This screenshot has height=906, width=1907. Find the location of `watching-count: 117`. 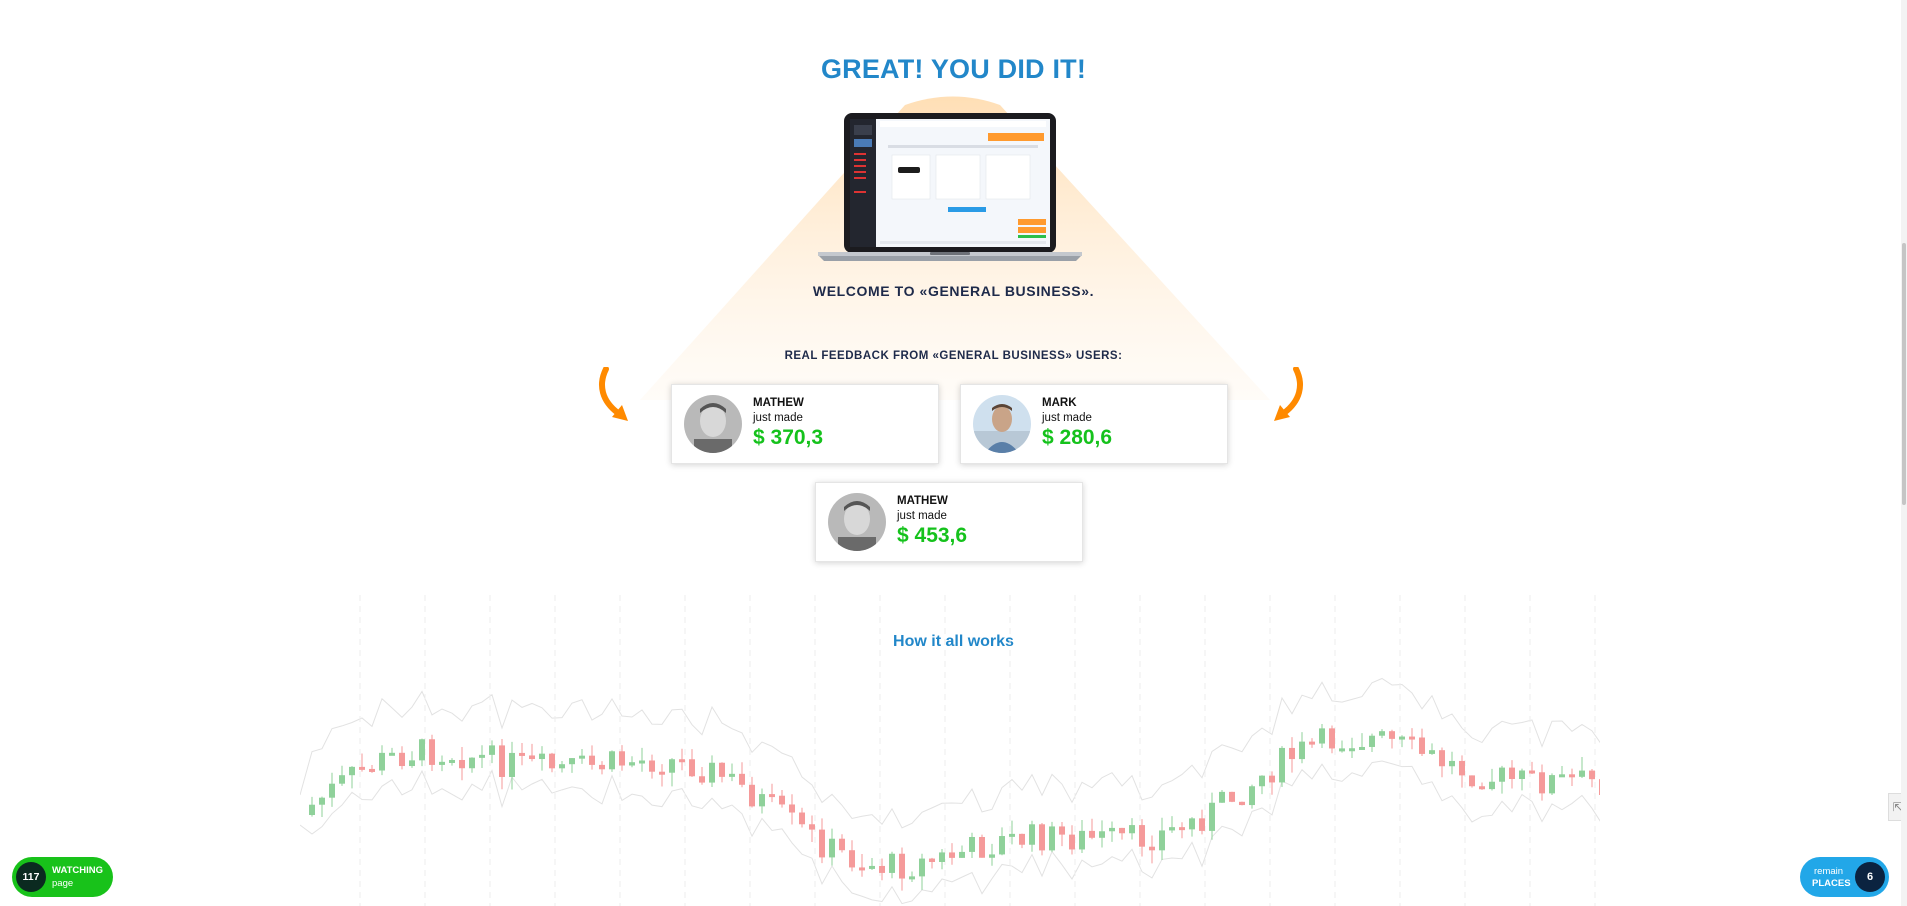

watching-count: 117 is located at coordinates (31, 877).